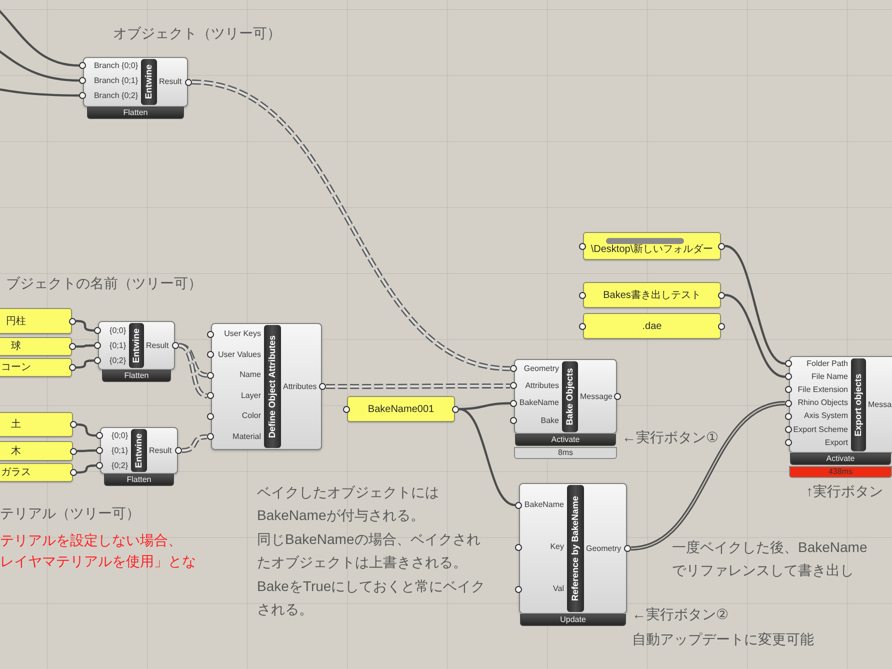  I want to click on component-title: Export objects, so click(858, 405).